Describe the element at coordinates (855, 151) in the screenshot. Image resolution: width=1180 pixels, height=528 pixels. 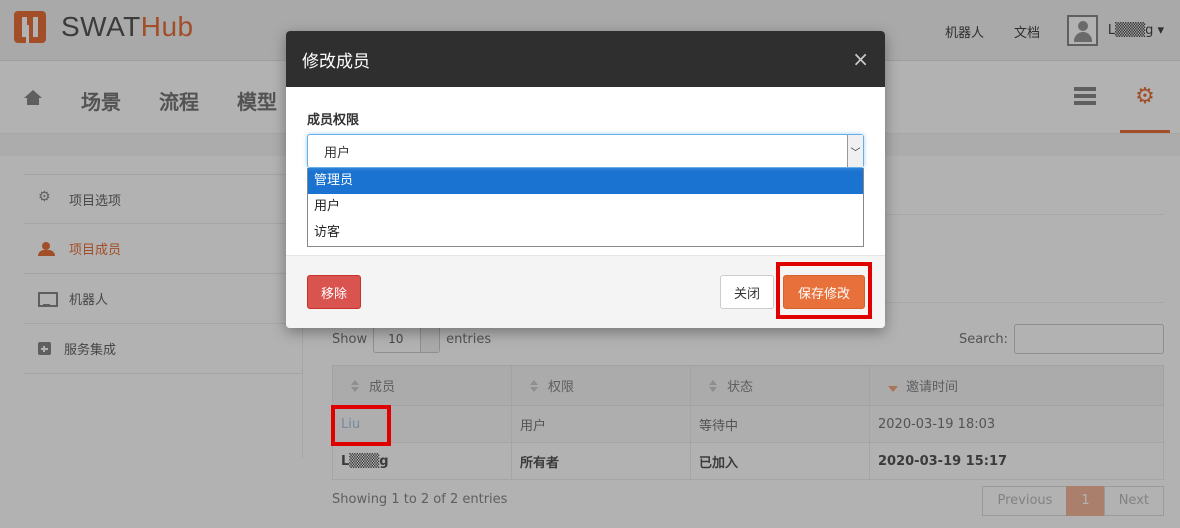
I see `chevron-down-icon: ﹀` at that location.